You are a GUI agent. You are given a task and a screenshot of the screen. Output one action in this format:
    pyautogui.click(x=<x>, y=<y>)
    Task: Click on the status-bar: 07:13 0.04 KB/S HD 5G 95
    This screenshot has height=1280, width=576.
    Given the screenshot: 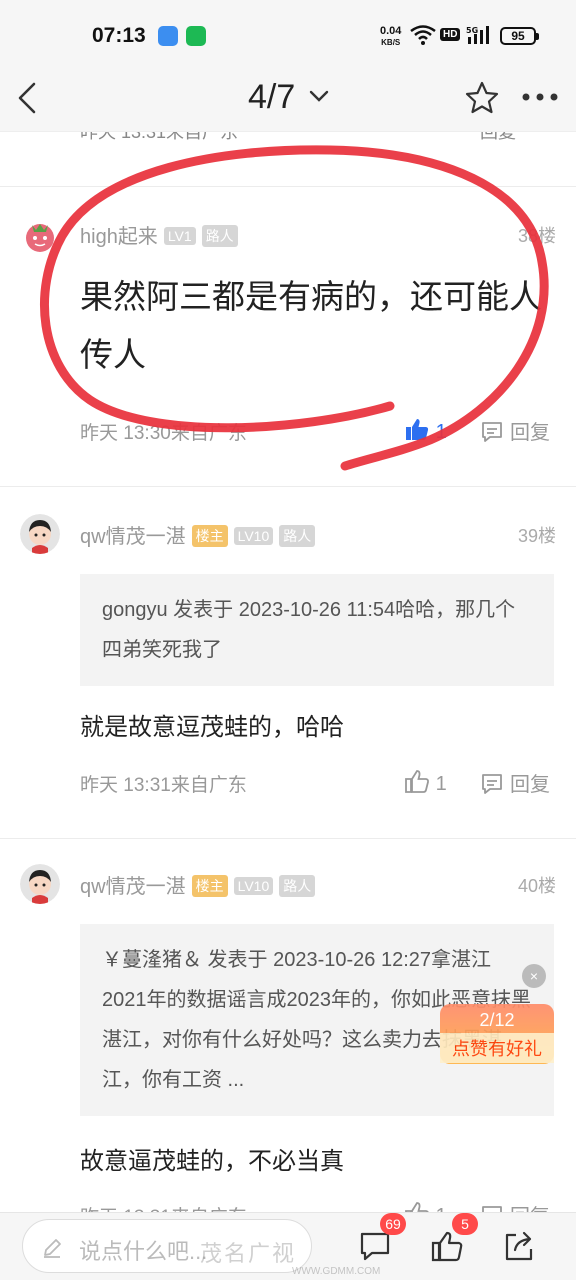 What is the action you would take?
    pyautogui.click(x=288, y=33)
    